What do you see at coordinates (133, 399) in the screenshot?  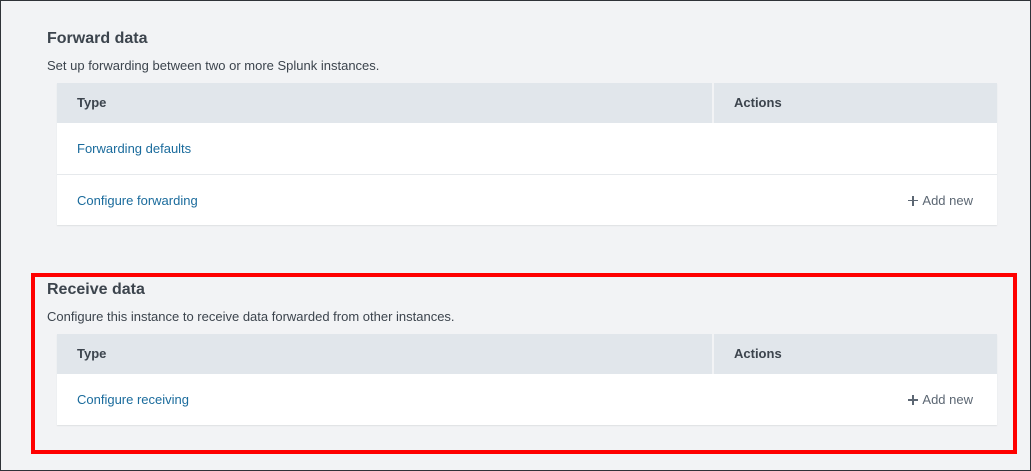 I see `configure-receiving-link: Configure receiving` at bounding box center [133, 399].